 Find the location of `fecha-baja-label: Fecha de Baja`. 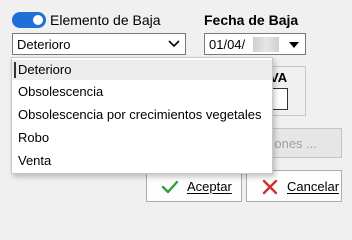

fecha-baja-label: Fecha de Baja is located at coordinates (251, 20).